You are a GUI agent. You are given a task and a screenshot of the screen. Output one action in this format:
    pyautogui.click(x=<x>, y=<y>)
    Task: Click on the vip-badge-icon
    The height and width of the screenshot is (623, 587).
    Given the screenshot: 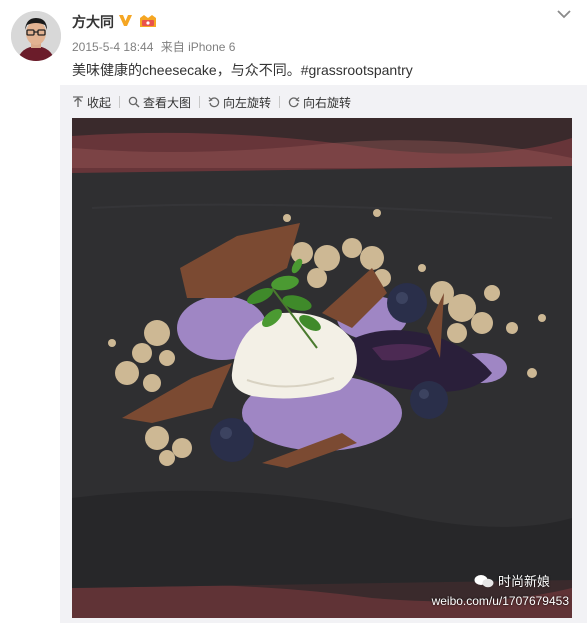 What is the action you would take?
    pyautogui.click(x=148, y=21)
    